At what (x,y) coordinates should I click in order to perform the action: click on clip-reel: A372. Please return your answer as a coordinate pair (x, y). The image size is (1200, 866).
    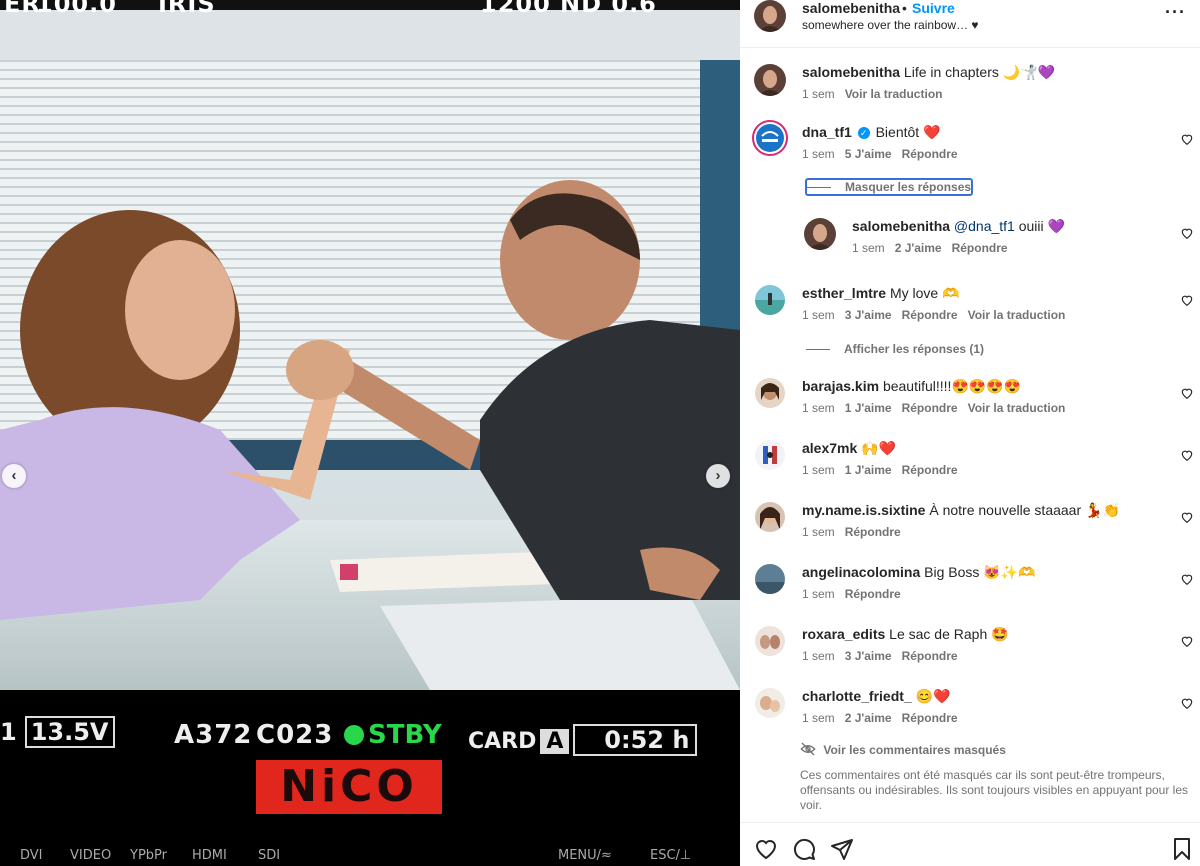
    Looking at the image, I should click on (213, 735).